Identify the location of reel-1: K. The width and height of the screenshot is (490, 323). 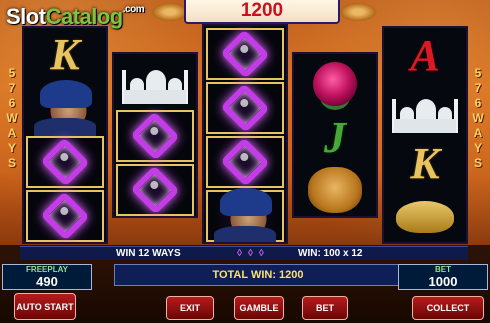
(65, 135).